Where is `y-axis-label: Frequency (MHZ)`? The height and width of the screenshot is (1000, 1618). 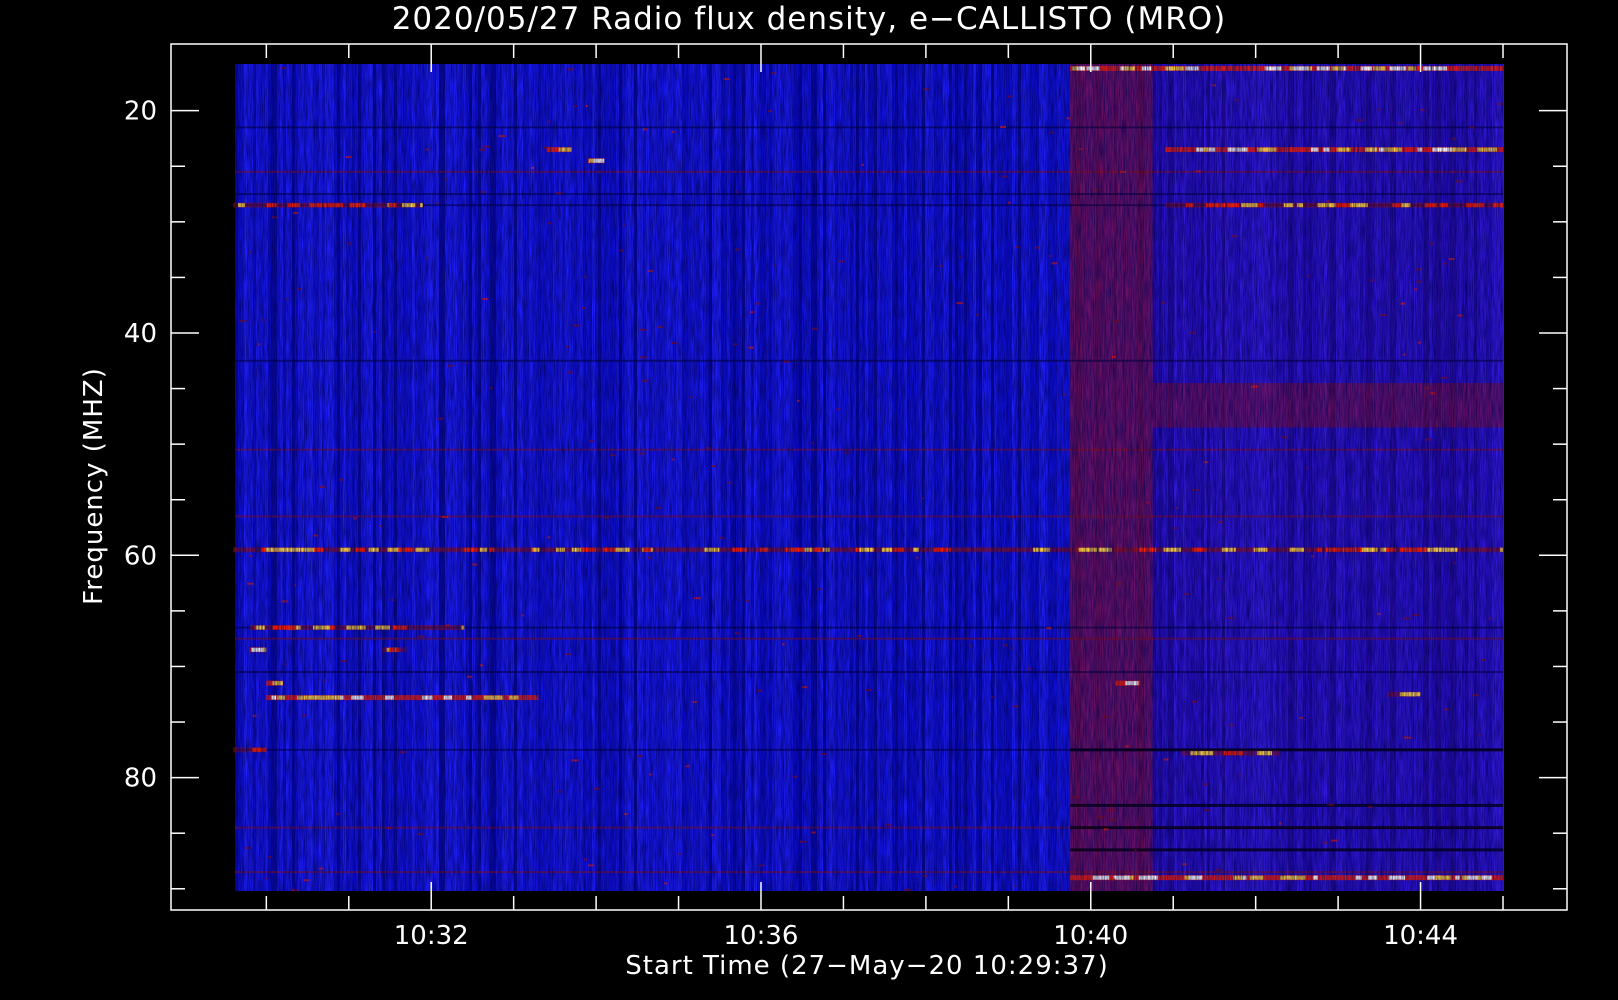
y-axis-label: Frequency (MHZ) is located at coordinates (94, 486).